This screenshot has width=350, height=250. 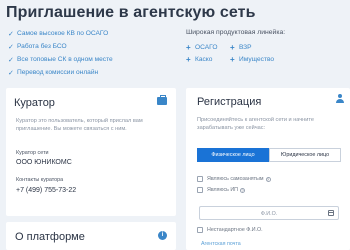 I want to click on benefit-item: ✓ Самое высокое КВ по ОСАГО, so click(x=58, y=34).